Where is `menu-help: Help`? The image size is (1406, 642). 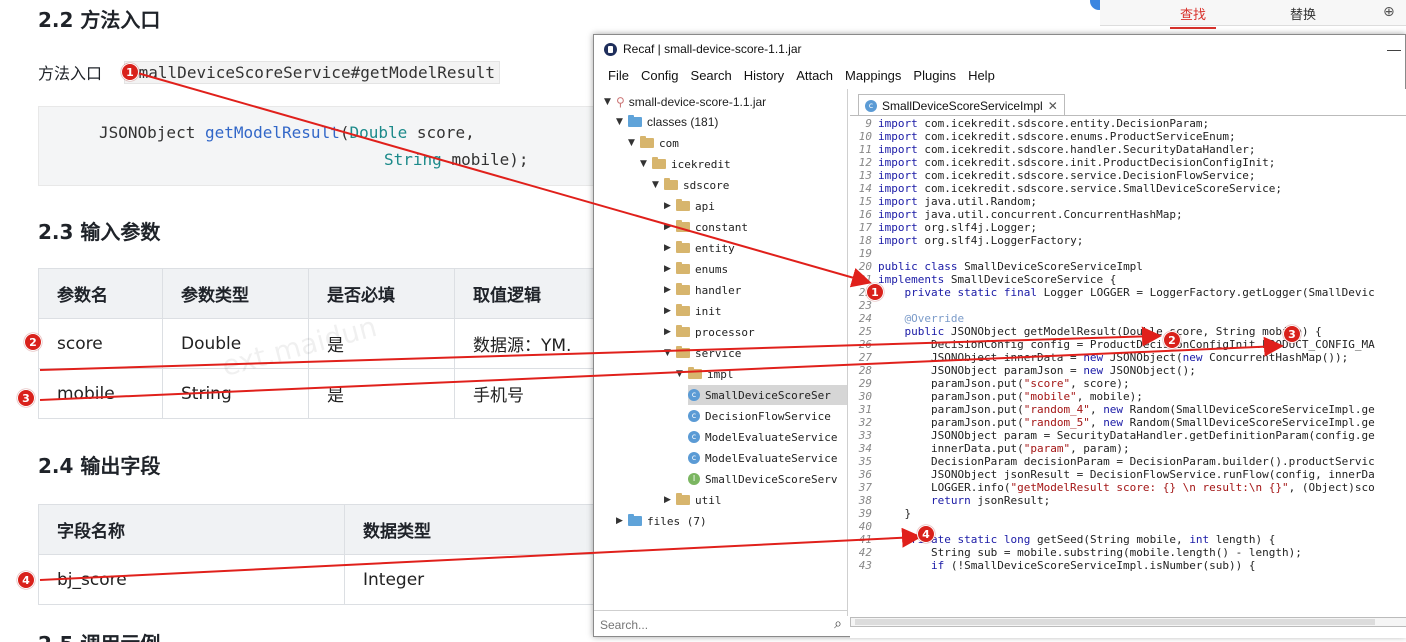
menu-help: Help is located at coordinates (981, 75).